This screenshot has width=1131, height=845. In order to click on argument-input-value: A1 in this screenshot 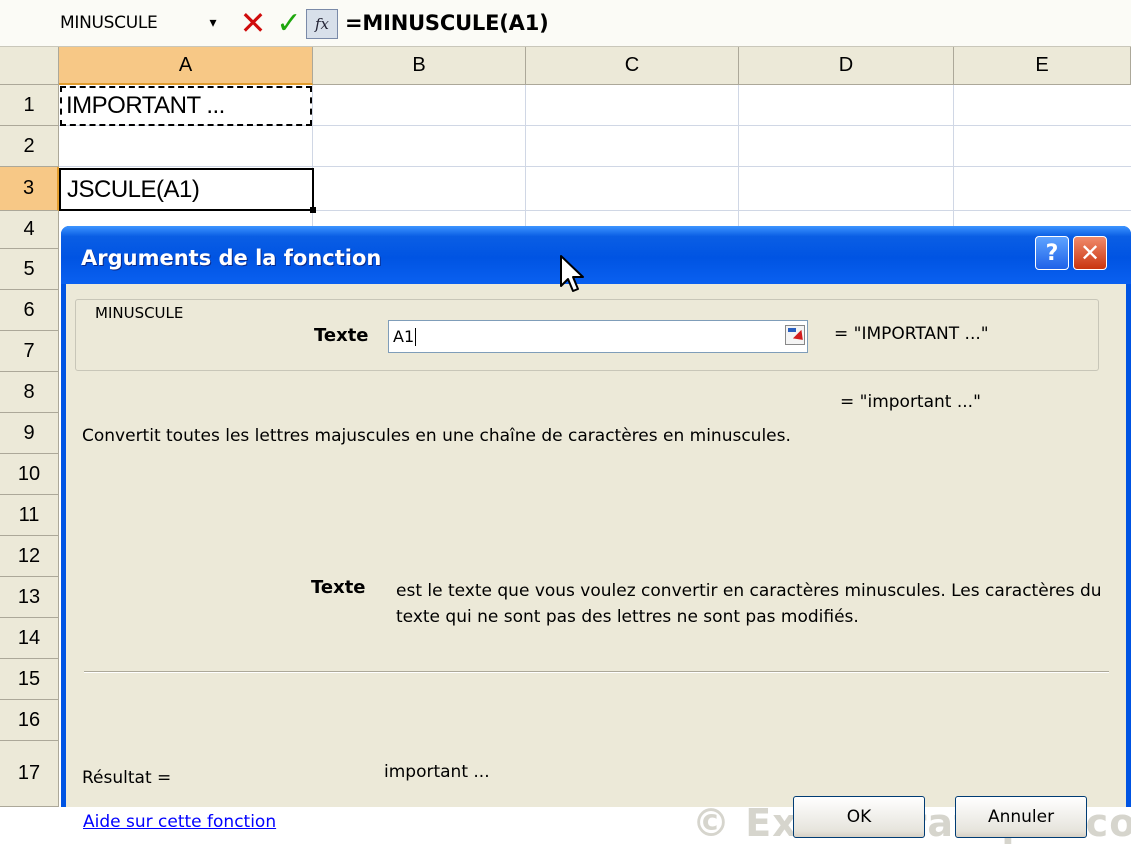, I will do `click(404, 336)`.